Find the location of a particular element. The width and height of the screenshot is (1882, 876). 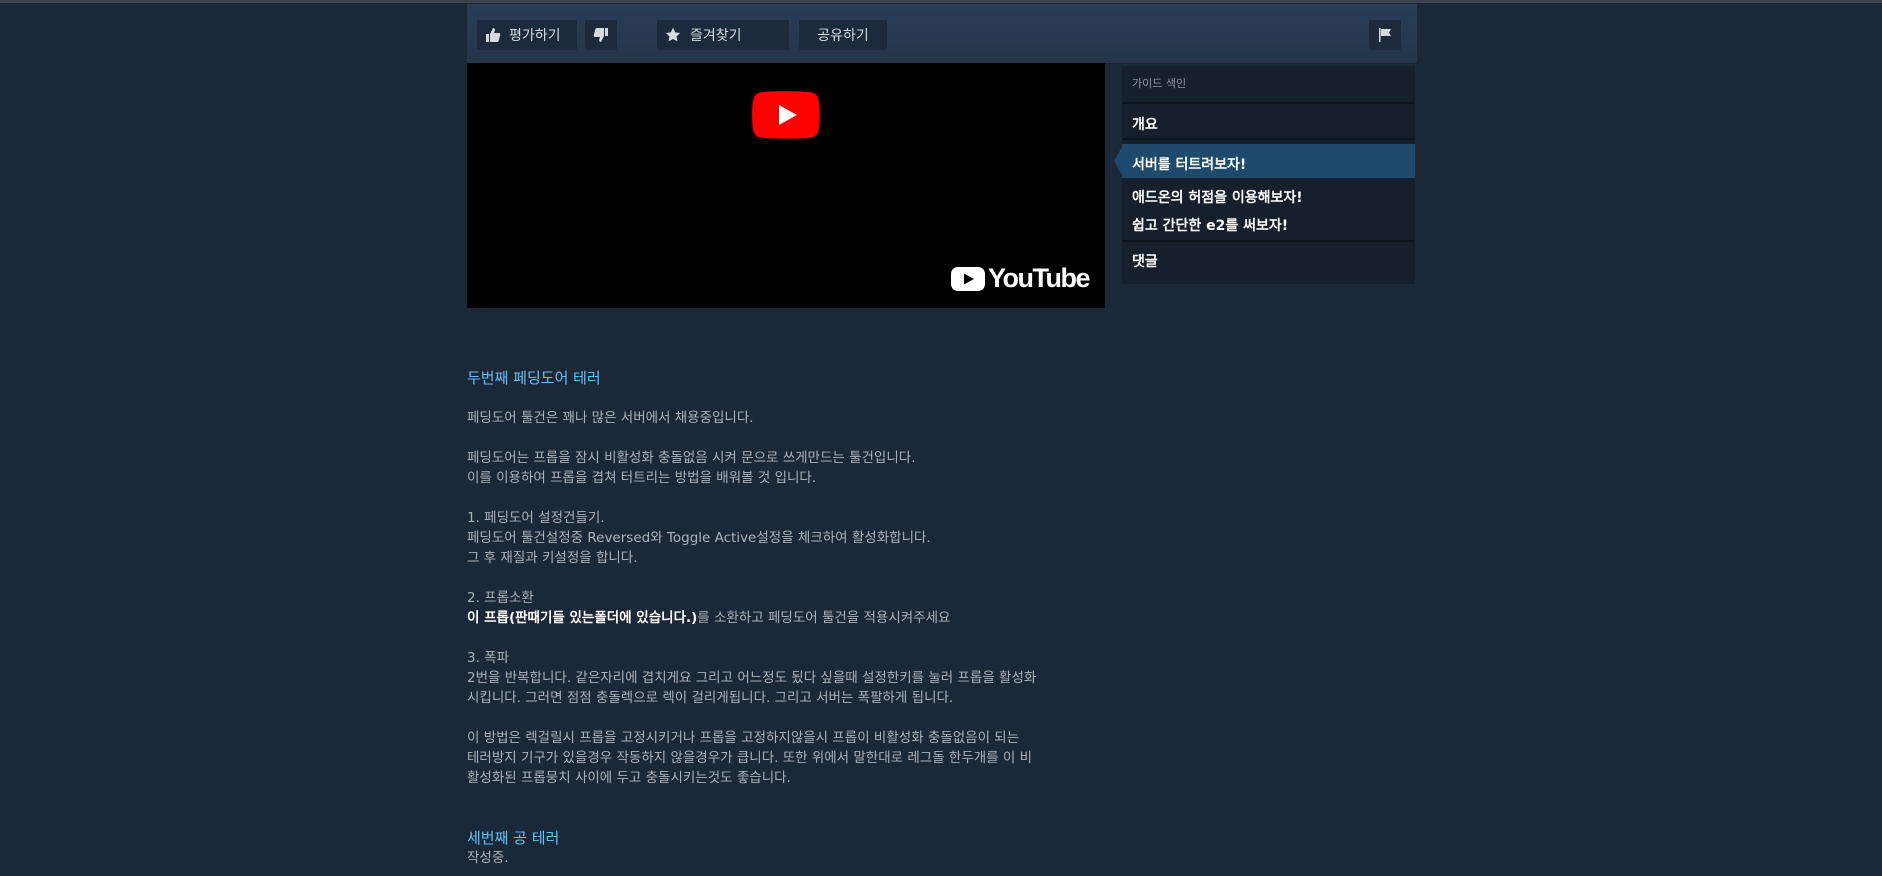

rate-down-button is located at coordinates (601, 35).